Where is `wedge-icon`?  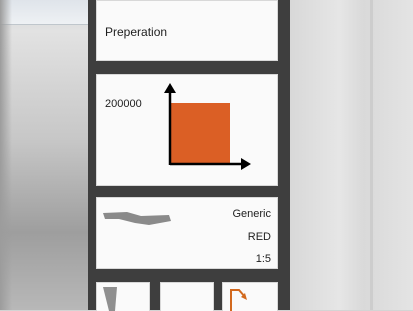
wedge-icon is located at coordinates (110, 299).